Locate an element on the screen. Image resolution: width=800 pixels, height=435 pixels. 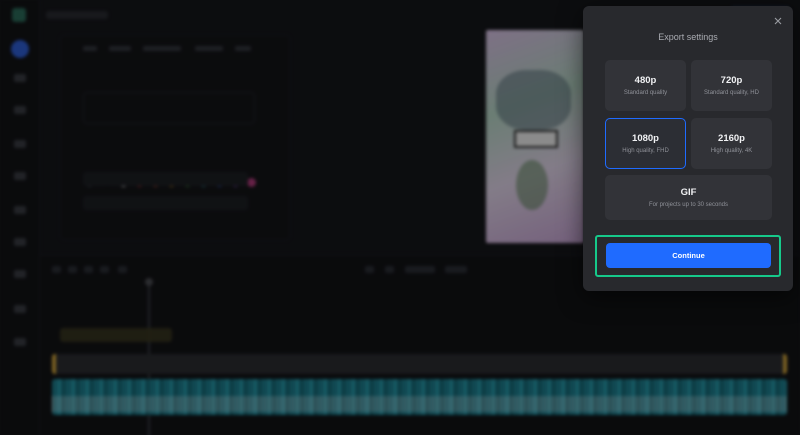
modal-title: Export settings is located at coordinates (688, 37).